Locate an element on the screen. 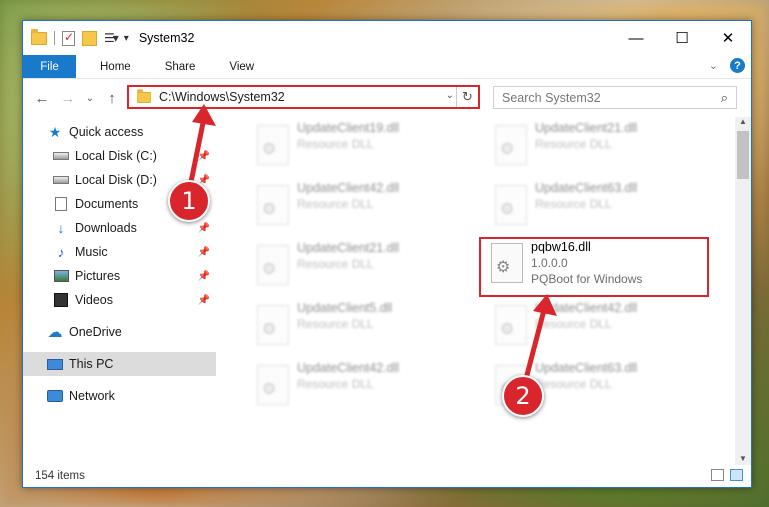 This screenshot has height=507, width=769. help-icon: ? is located at coordinates (737, 65).